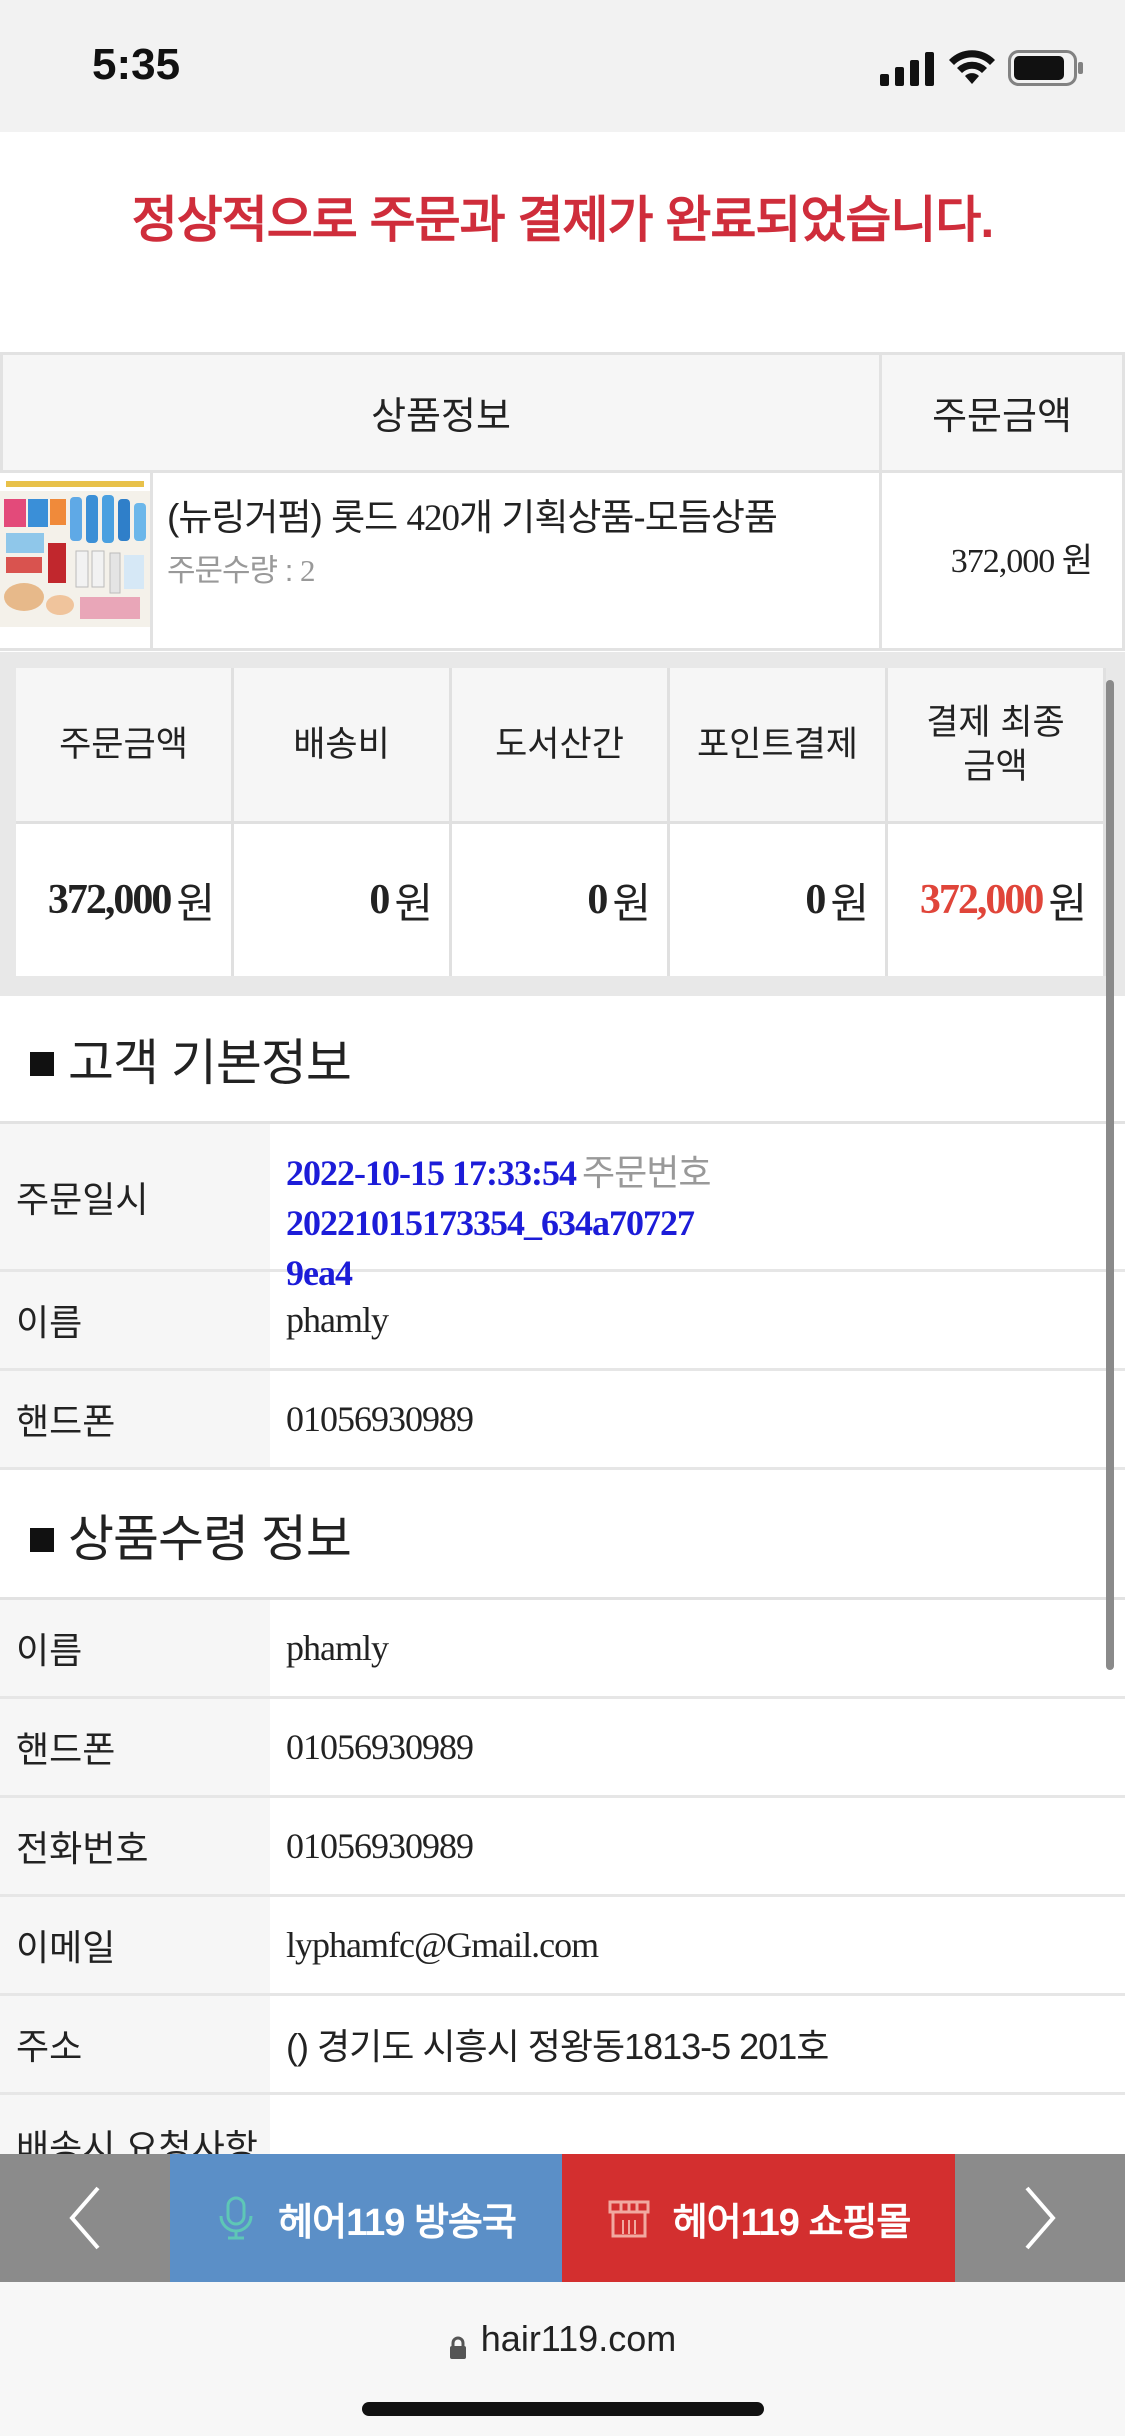  I want to click on delivery-request-row: 배송시 요청사항, so click(562, 2125).